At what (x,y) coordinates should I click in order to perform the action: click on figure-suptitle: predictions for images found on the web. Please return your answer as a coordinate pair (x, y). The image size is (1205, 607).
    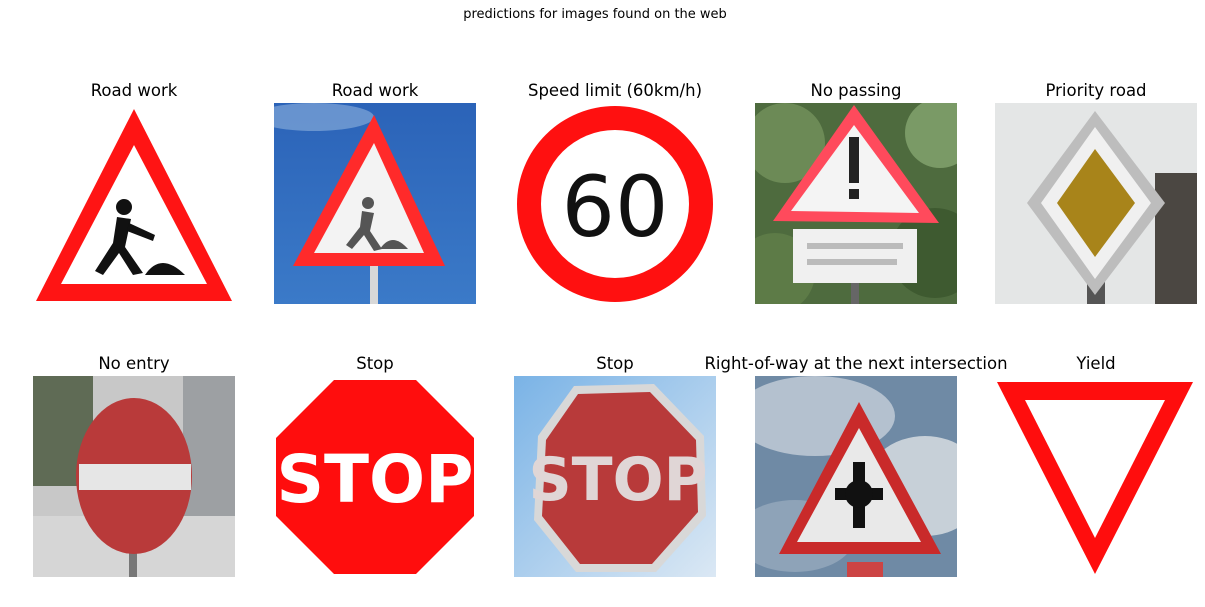
    Looking at the image, I should click on (595, 14).